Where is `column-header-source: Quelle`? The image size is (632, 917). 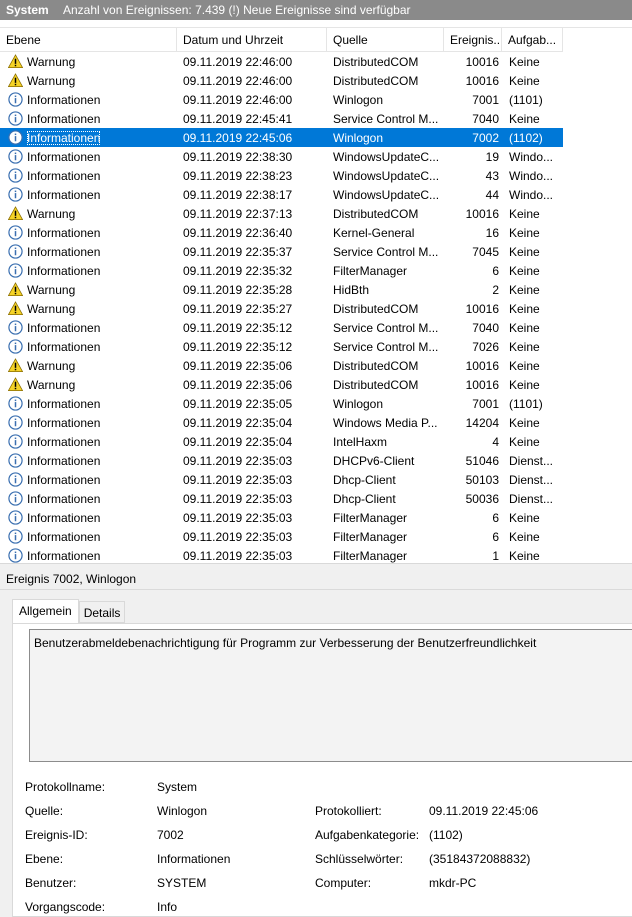
column-header-source: Quelle is located at coordinates (385, 40).